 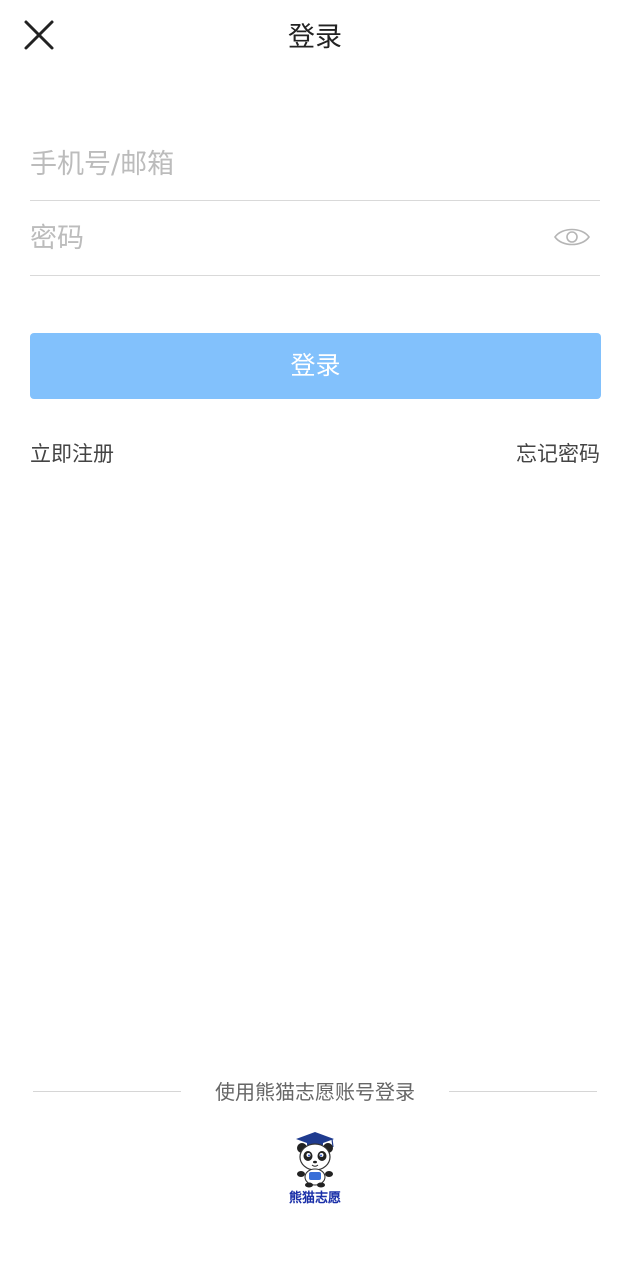 What do you see at coordinates (72, 454) in the screenshot?
I see `register-link: 立即注册` at bounding box center [72, 454].